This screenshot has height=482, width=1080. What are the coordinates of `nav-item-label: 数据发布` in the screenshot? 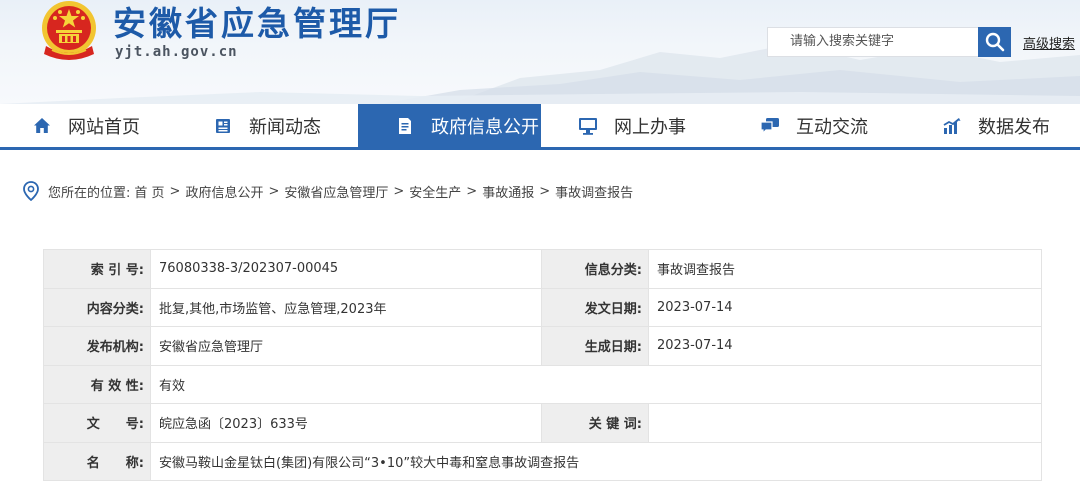 It's located at (1014, 127).